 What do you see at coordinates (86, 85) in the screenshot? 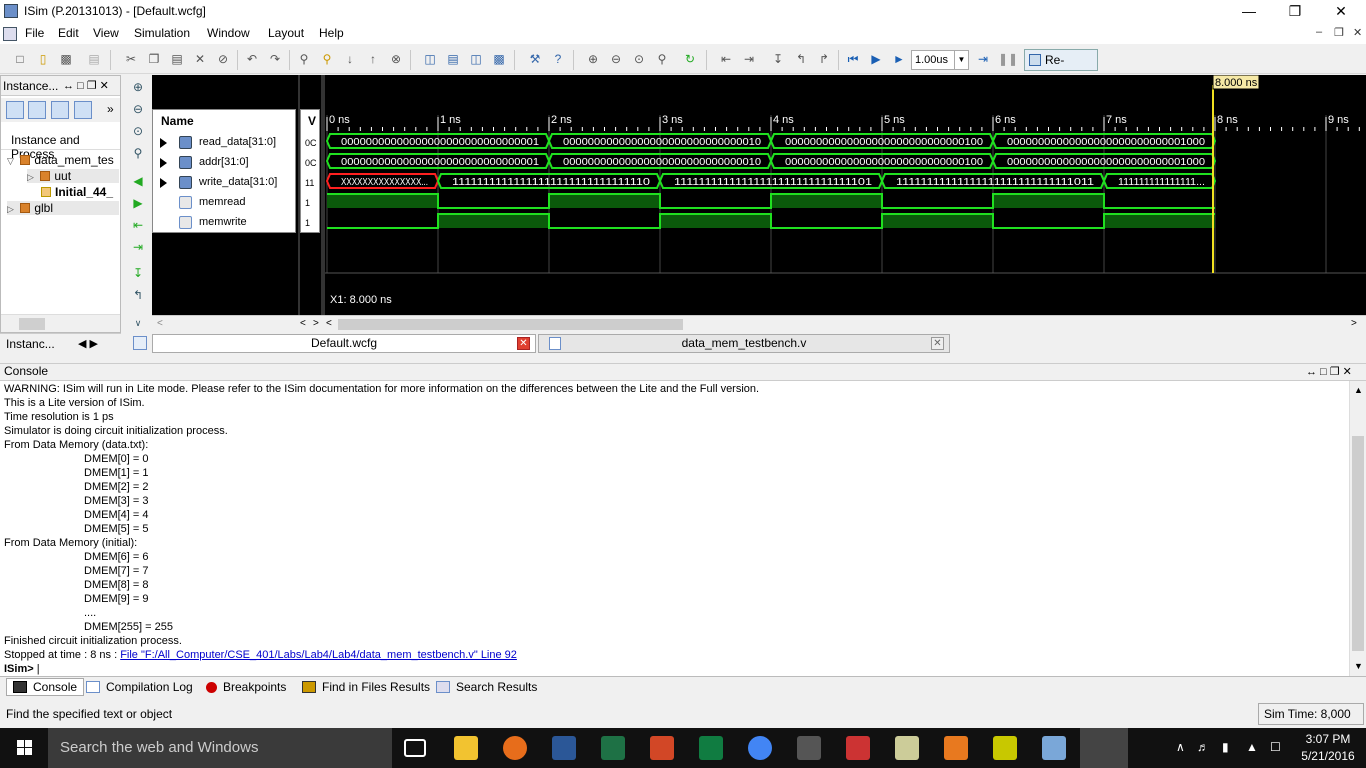
I see `panel-controls-icon: ↔ □ ❐ ✕` at bounding box center [86, 85].